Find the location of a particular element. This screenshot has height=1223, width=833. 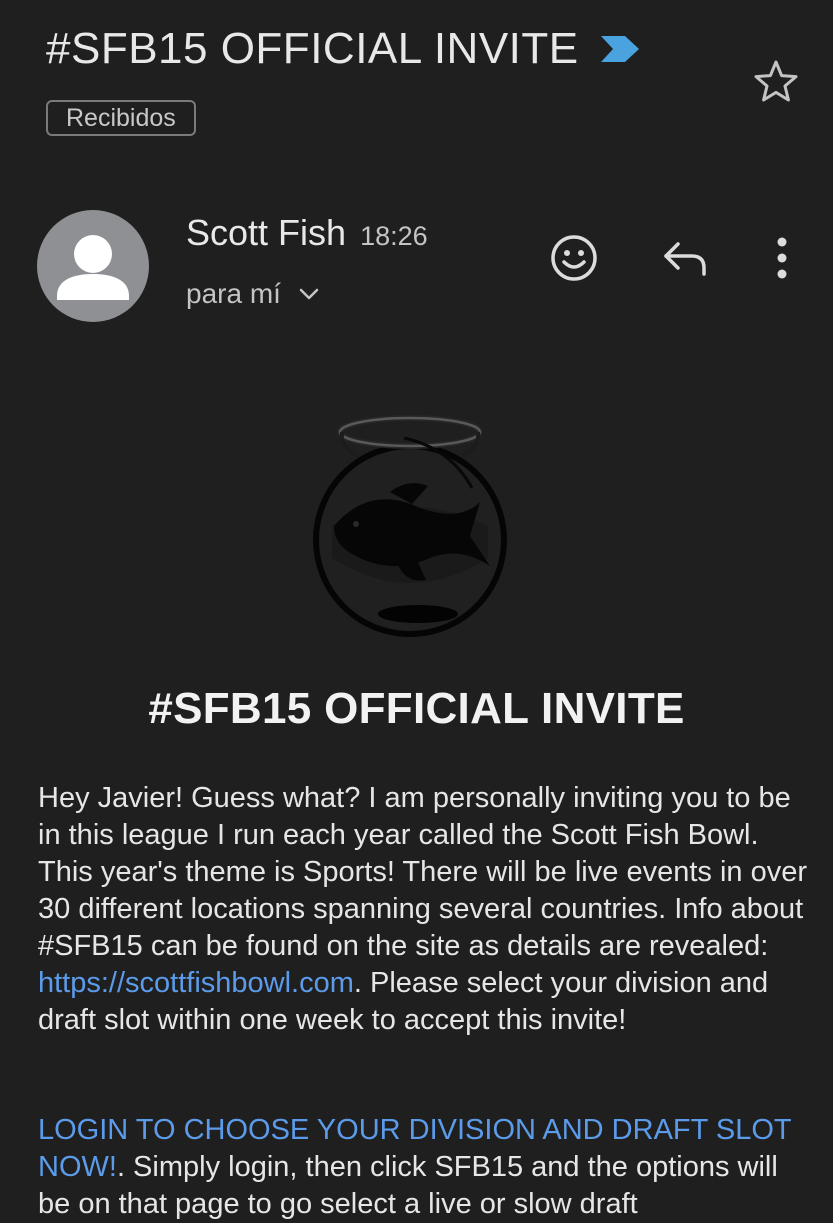

message-time: 18:26 is located at coordinates (394, 236).